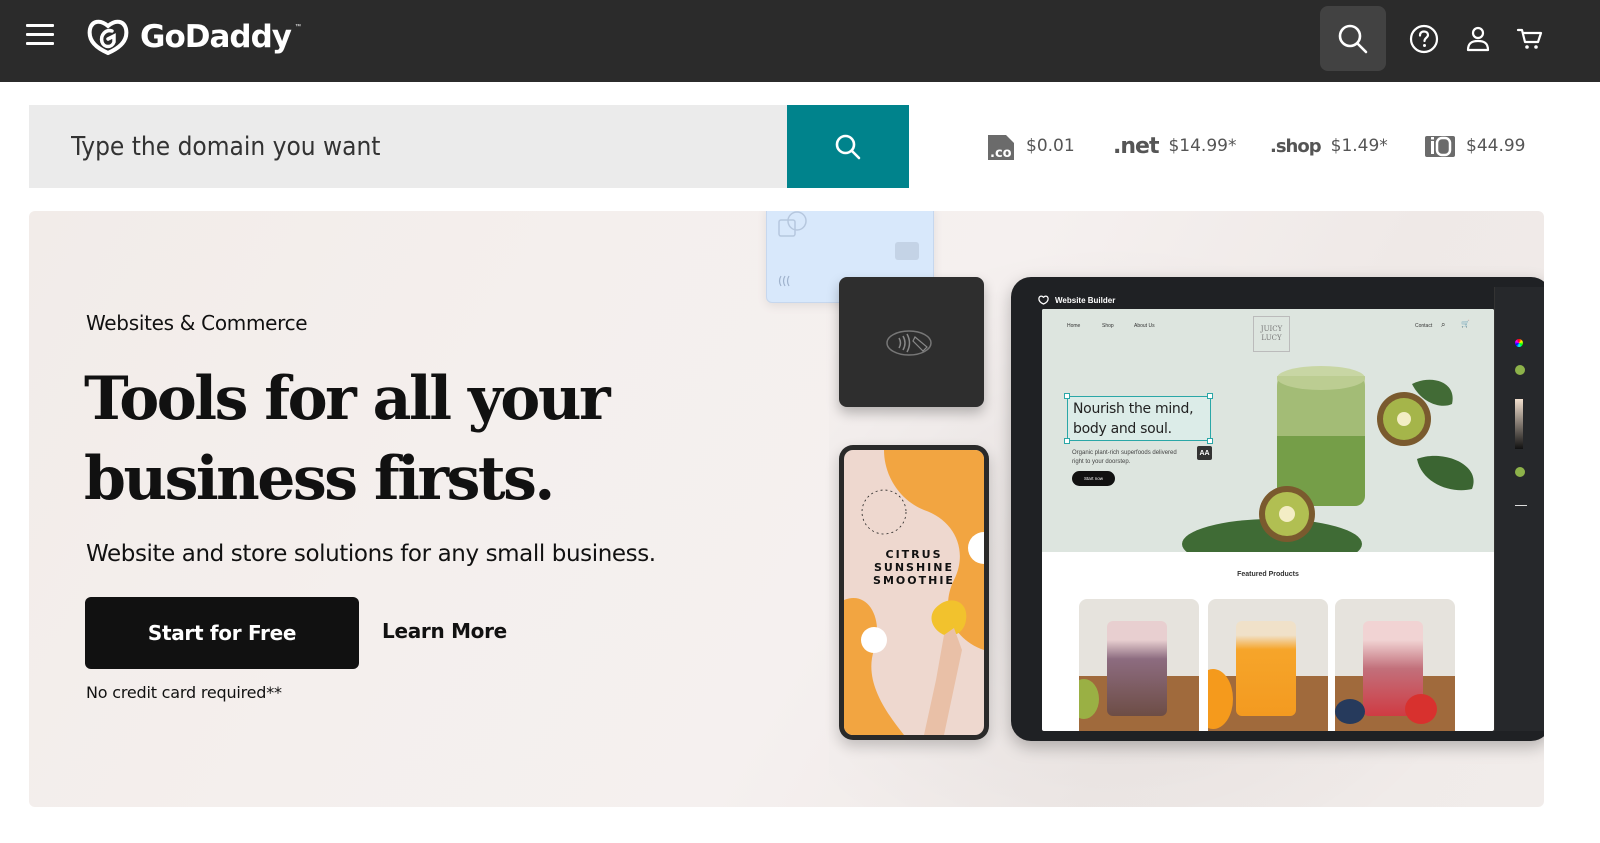 This screenshot has height=843, width=1600. I want to click on tld-offer-net: .net $14.99*, so click(1174, 146).